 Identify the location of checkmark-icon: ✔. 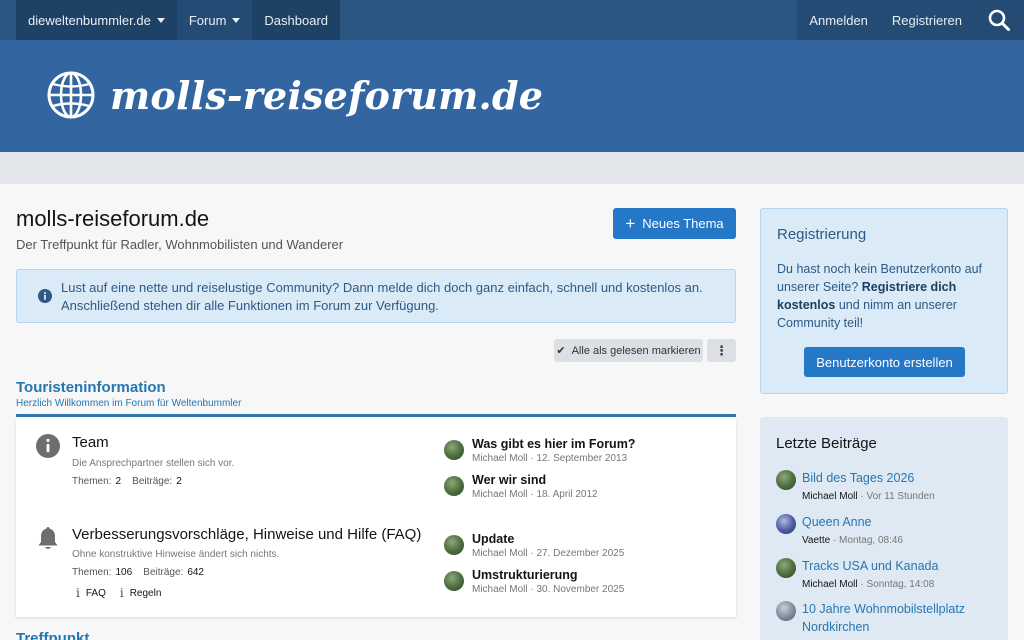
(561, 351).